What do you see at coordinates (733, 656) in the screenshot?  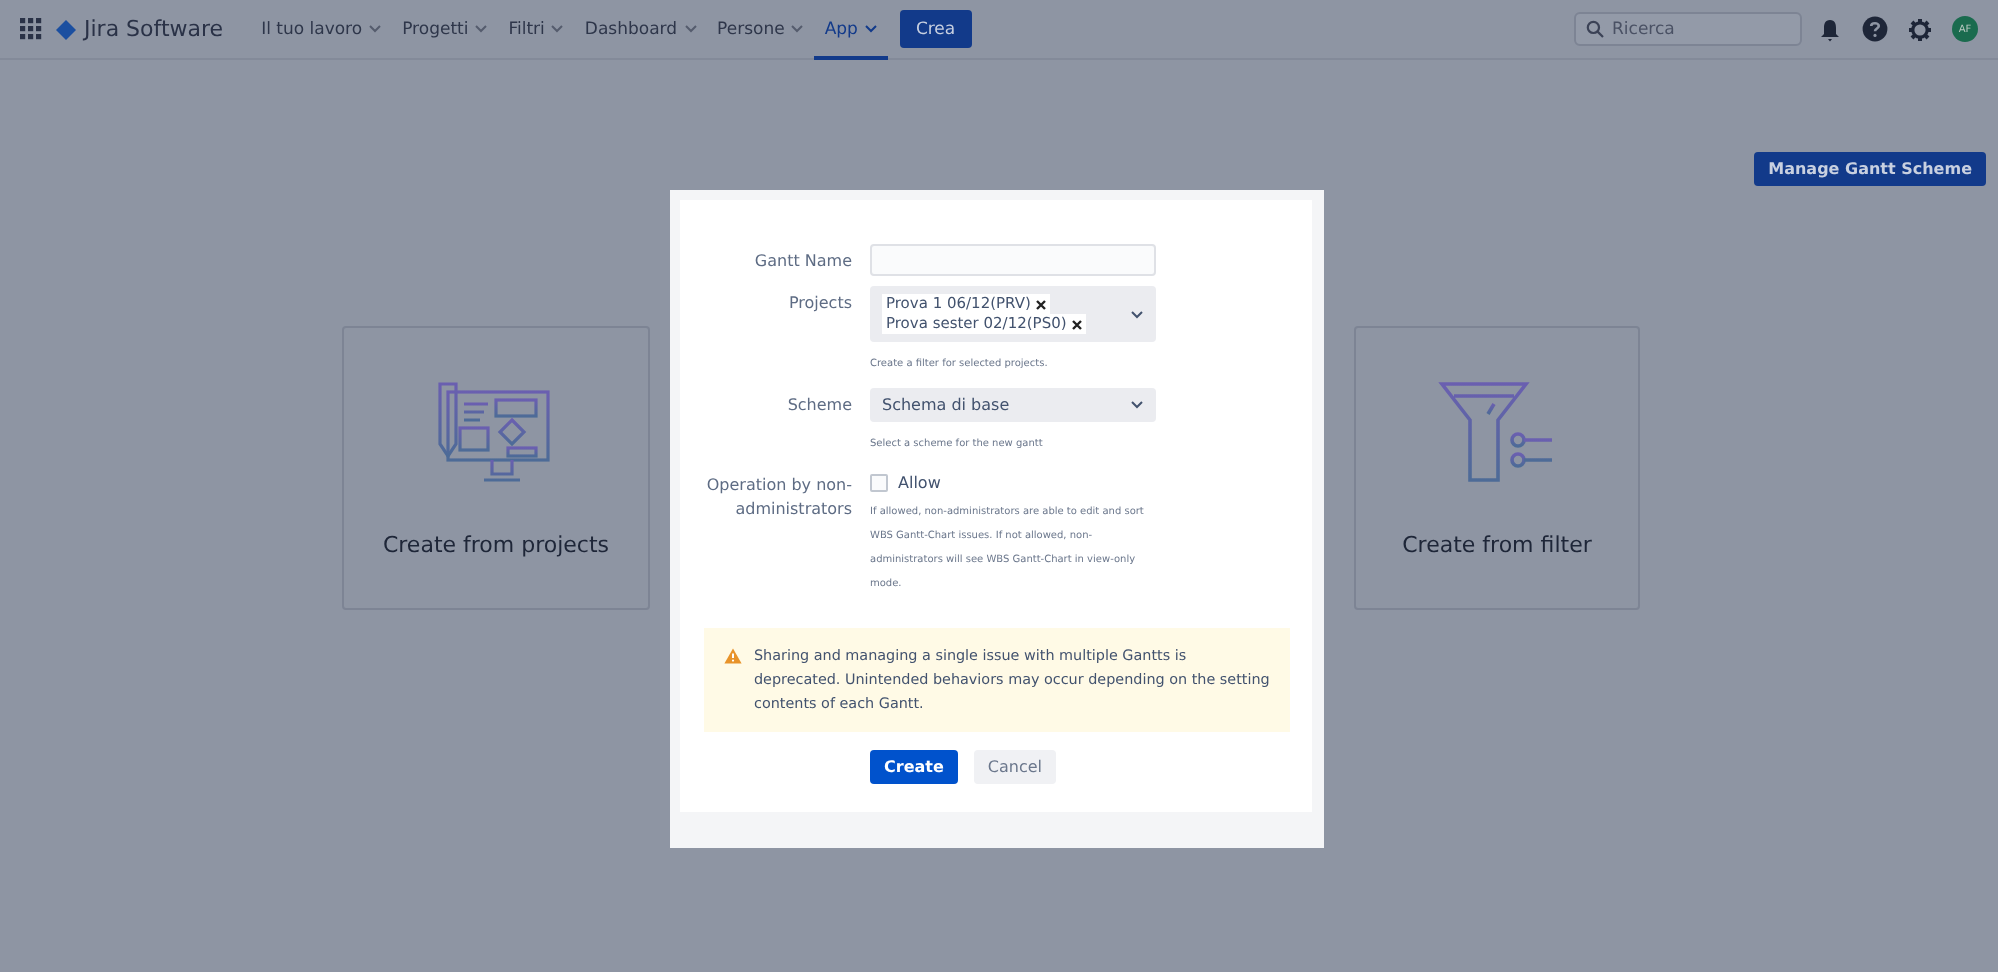 I see `warning-icon` at bounding box center [733, 656].